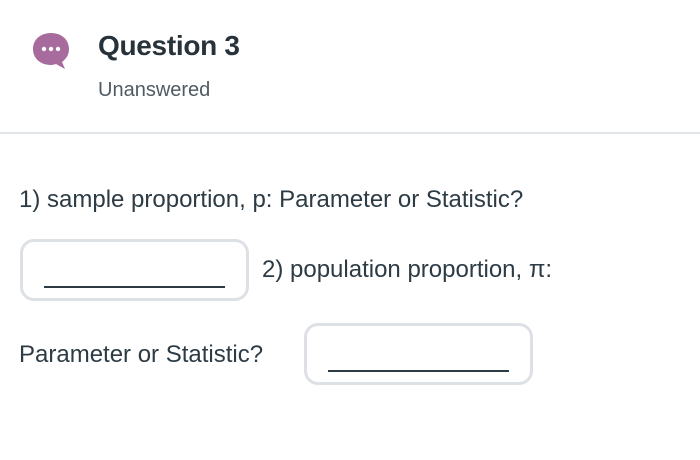 The image size is (700, 460). I want to click on question-text-part3: Parameter or Statistic?, so click(141, 354).